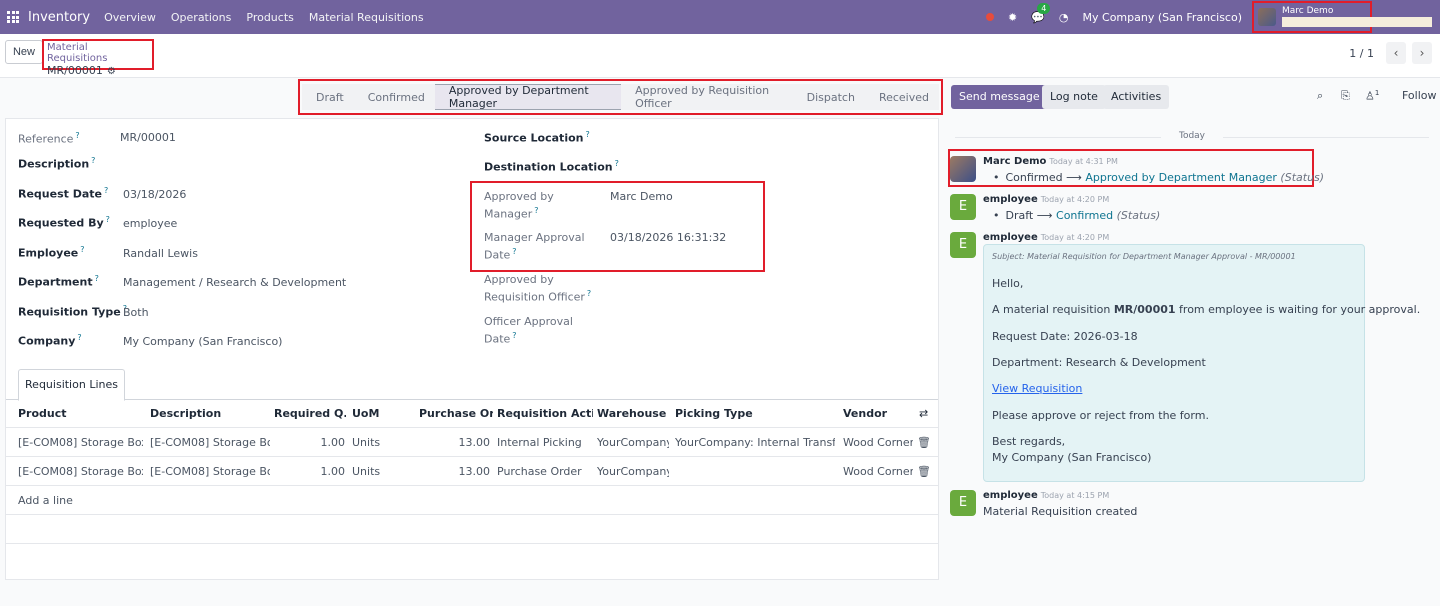  Describe the element at coordinates (528, 97) in the screenshot. I see `stage-approved-by-department-manager: Approved by Department Manager` at that location.